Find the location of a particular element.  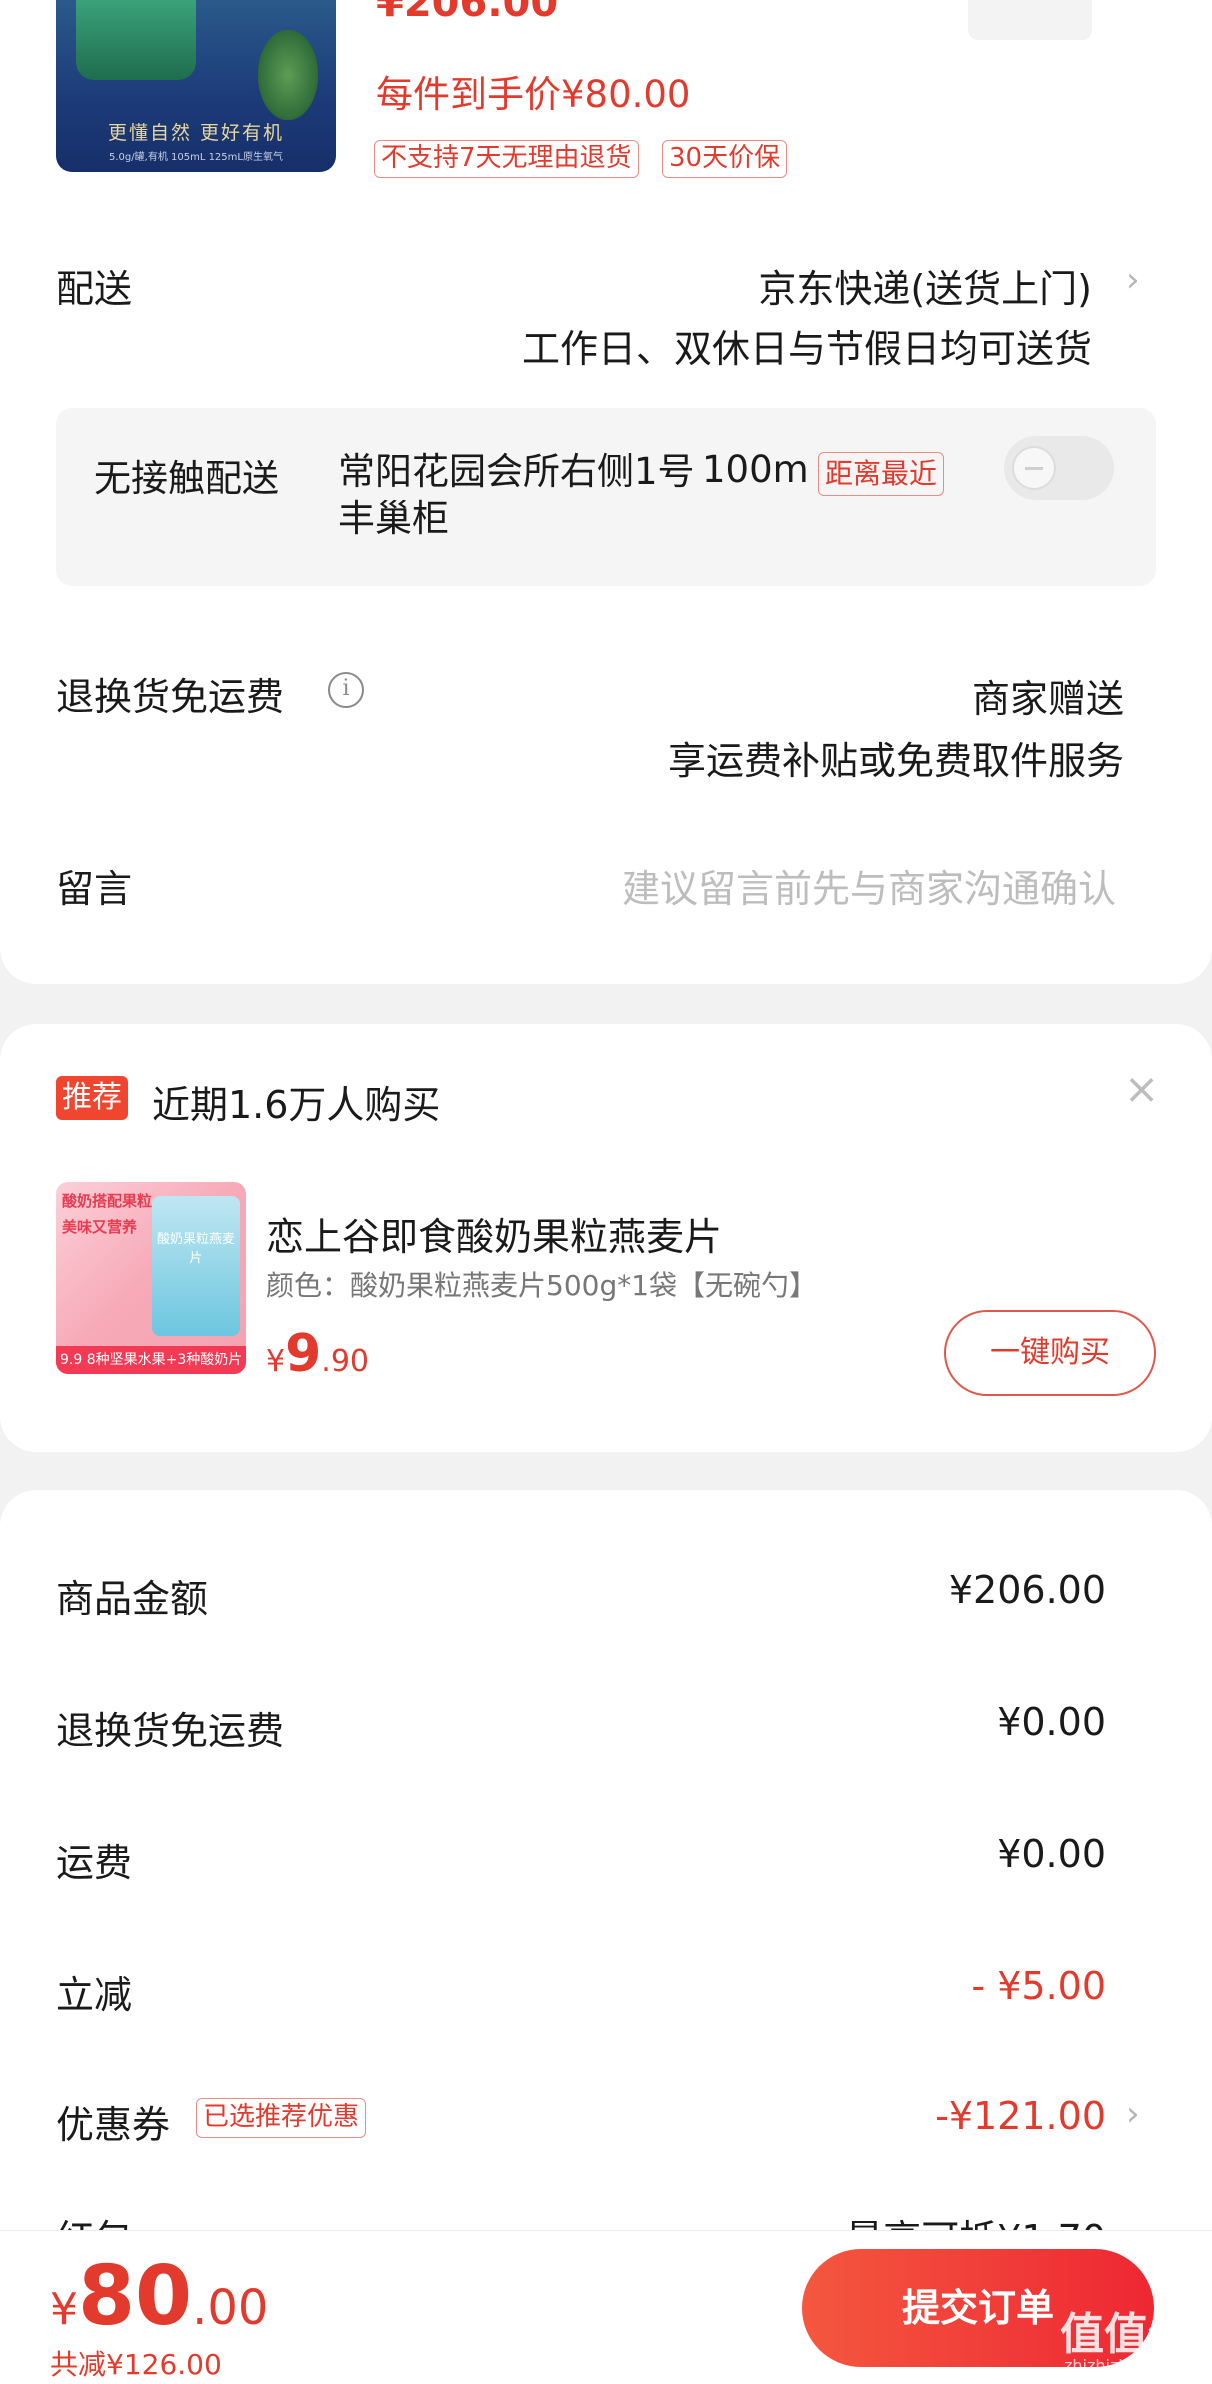

recommend-product-price: ¥9.90 is located at coordinates (317, 1354).